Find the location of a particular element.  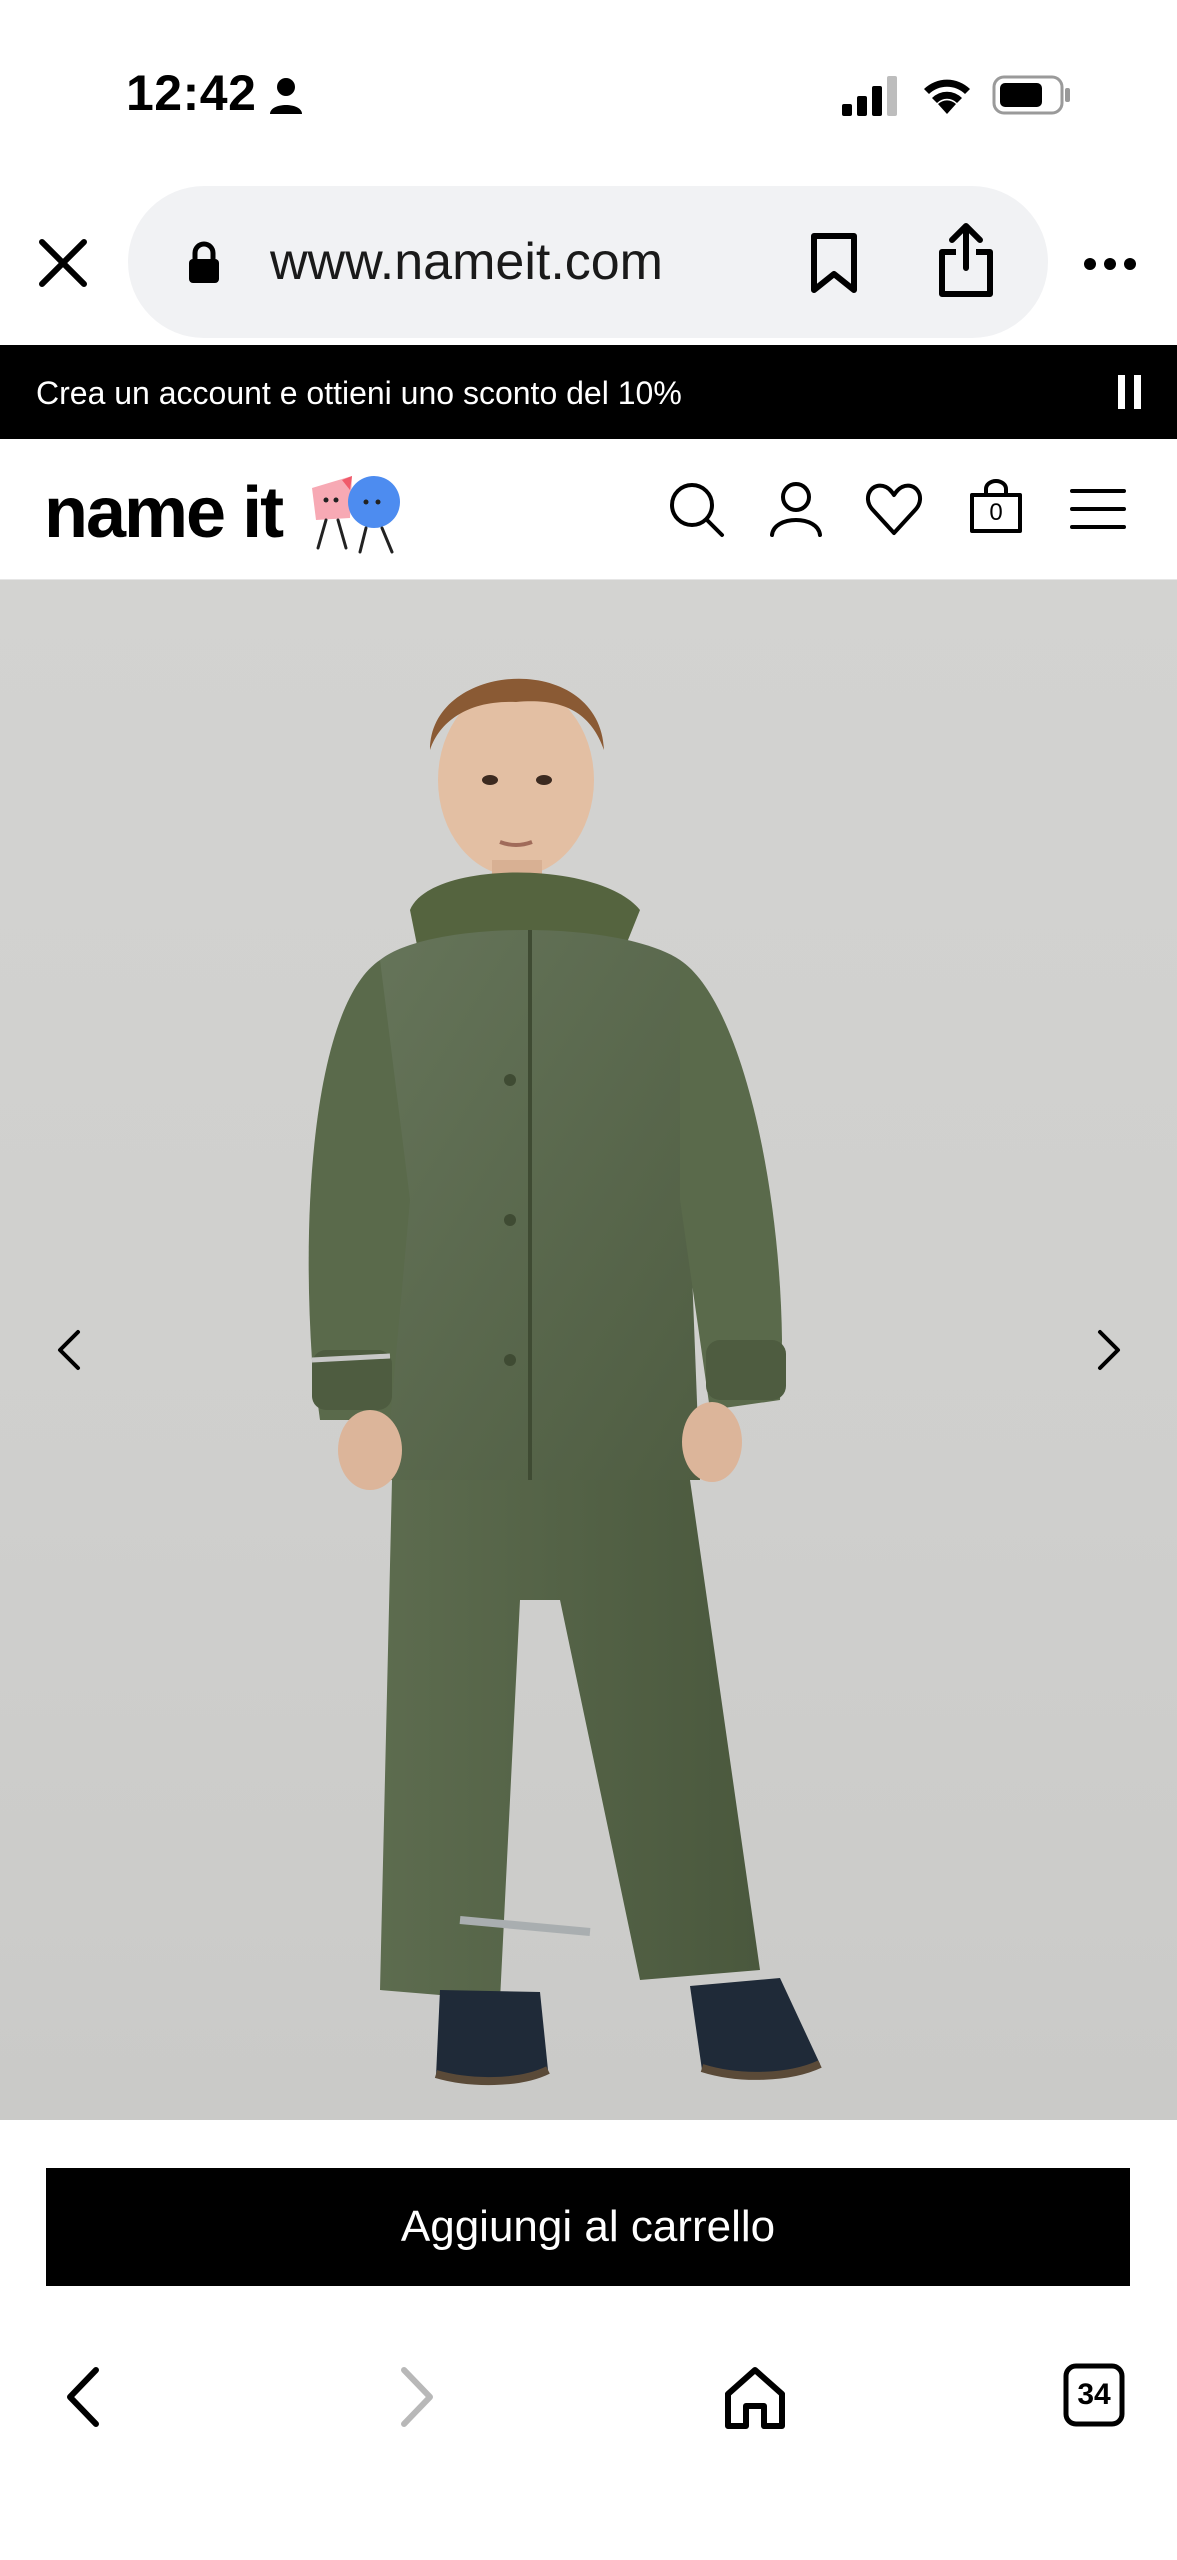

add-to-cart-section: Aggiungi al carrello is located at coordinates (588, 2225).